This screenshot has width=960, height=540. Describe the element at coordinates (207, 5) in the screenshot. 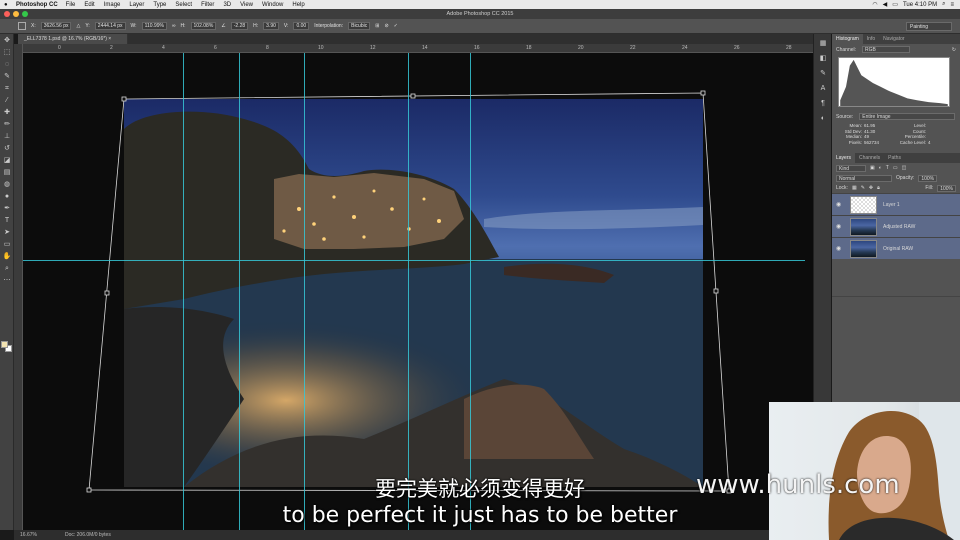

I see `menu-filter: Filter` at that location.